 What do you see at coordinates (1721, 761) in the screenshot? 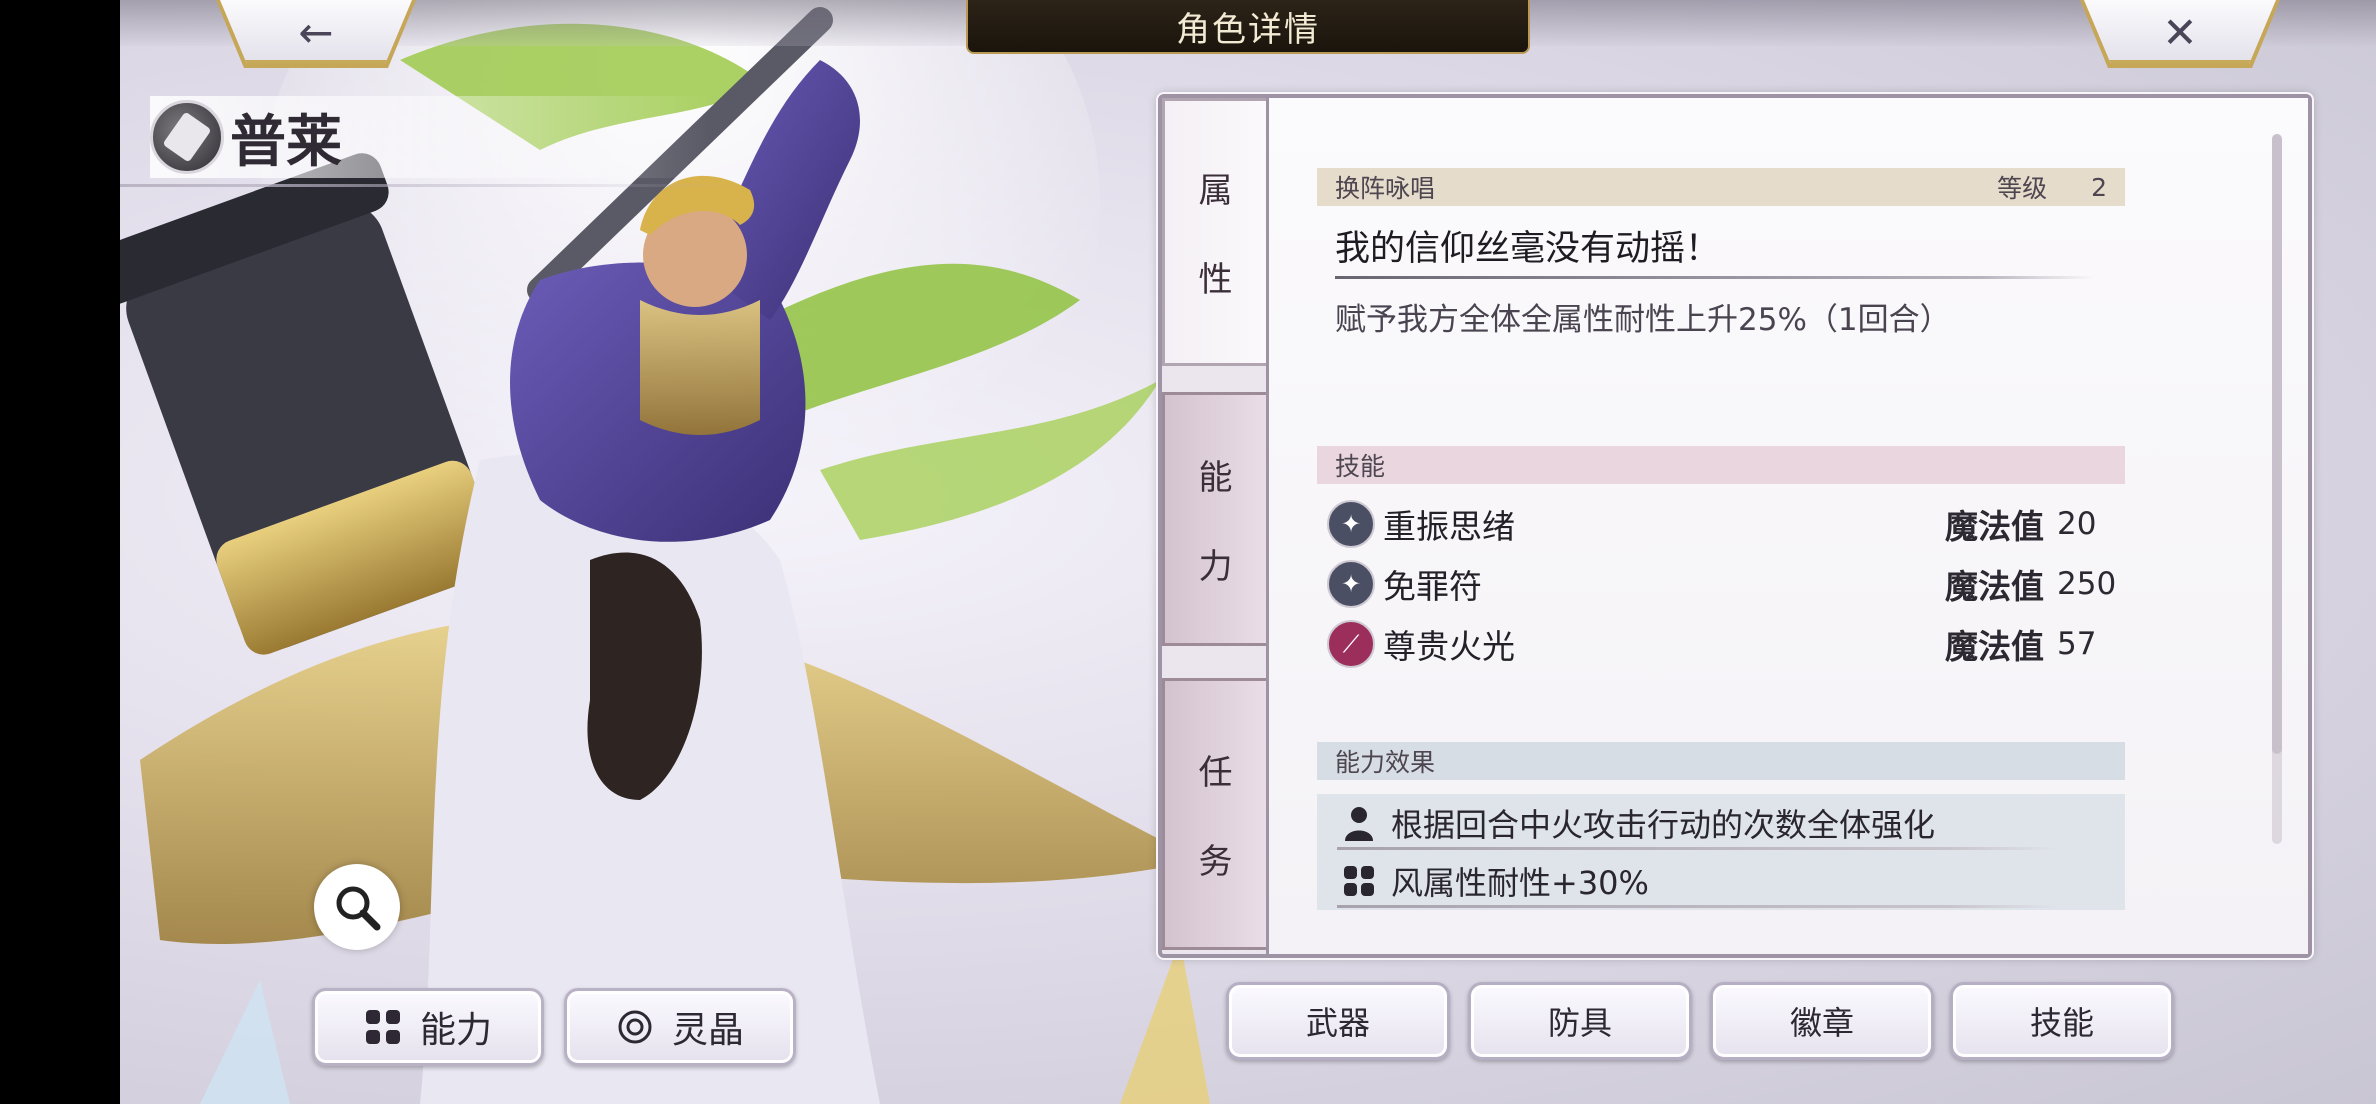
I see `effects-section-header: 能力效果` at bounding box center [1721, 761].